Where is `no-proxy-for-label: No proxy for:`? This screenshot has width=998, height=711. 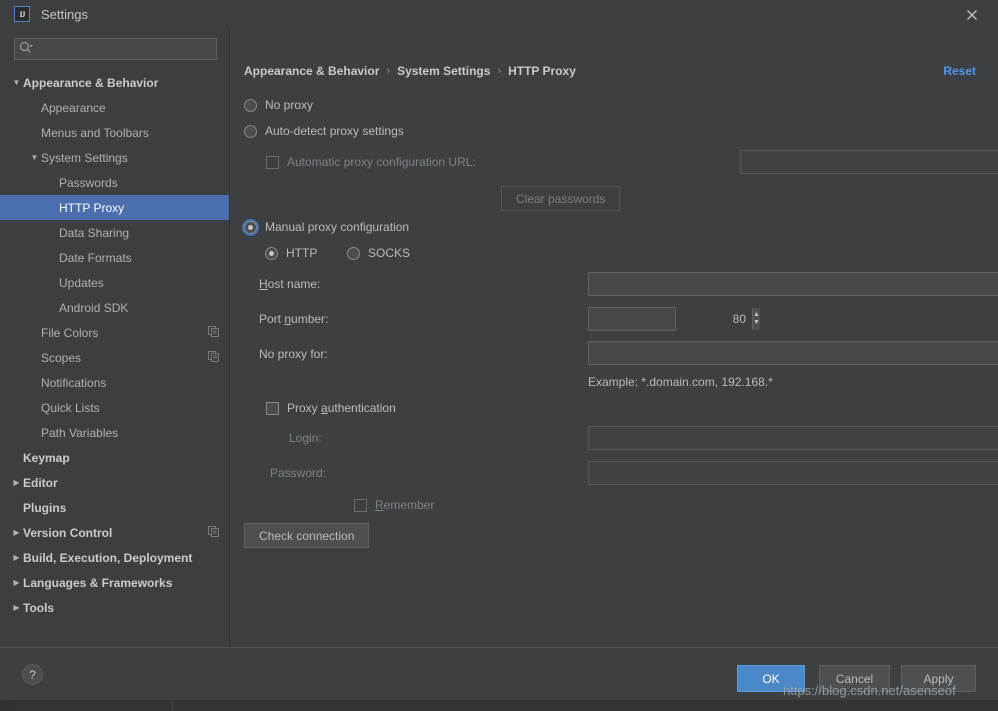 no-proxy-for-label: No proxy for: is located at coordinates (293, 354).